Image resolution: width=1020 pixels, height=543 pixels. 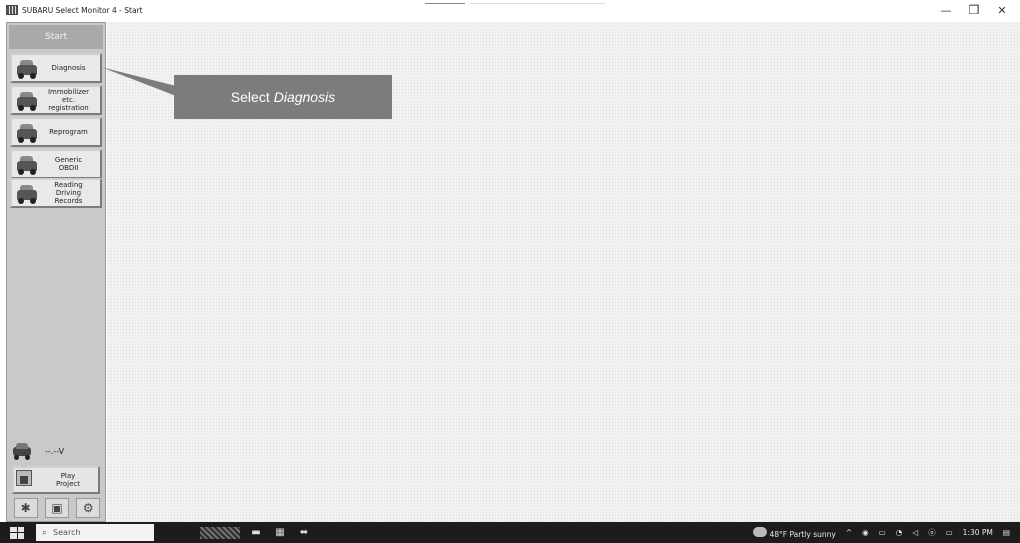 I want to click on title-bar: SUBARU Select Monitor 4 - Start — ❐ ✕, so click(x=510, y=10).